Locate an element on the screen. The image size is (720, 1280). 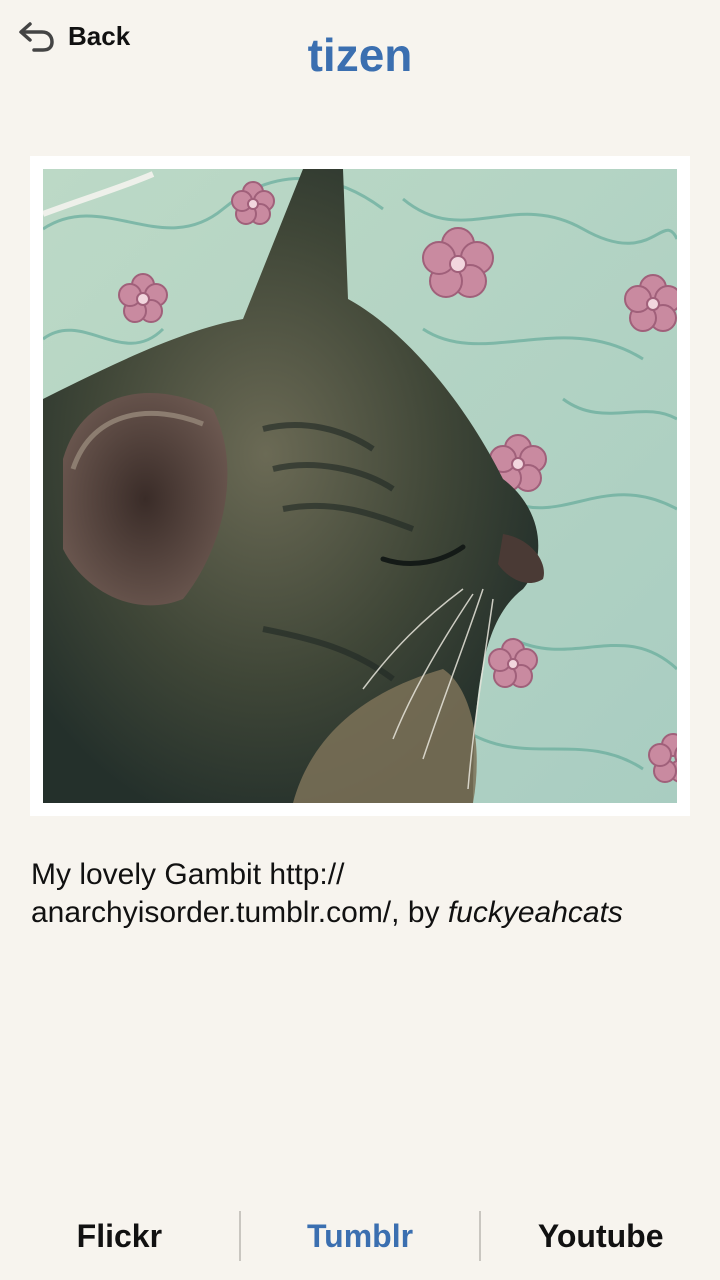
bottom-tab-bar: Flickr Tumblr Youtube is located at coordinates (360, 1236).